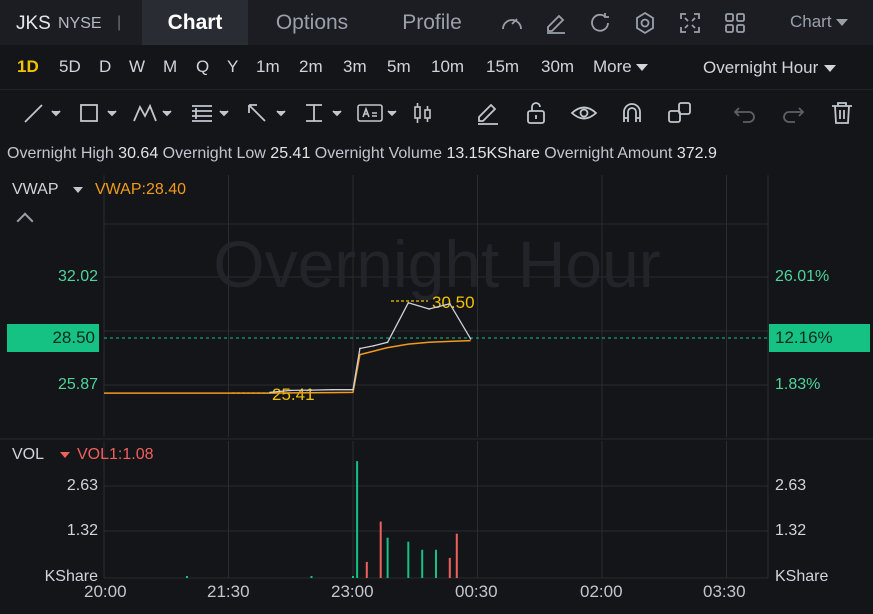  What do you see at coordinates (105, 67) in the screenshot?
I see `timeframe-d: D` at bounding box center [105, 67].